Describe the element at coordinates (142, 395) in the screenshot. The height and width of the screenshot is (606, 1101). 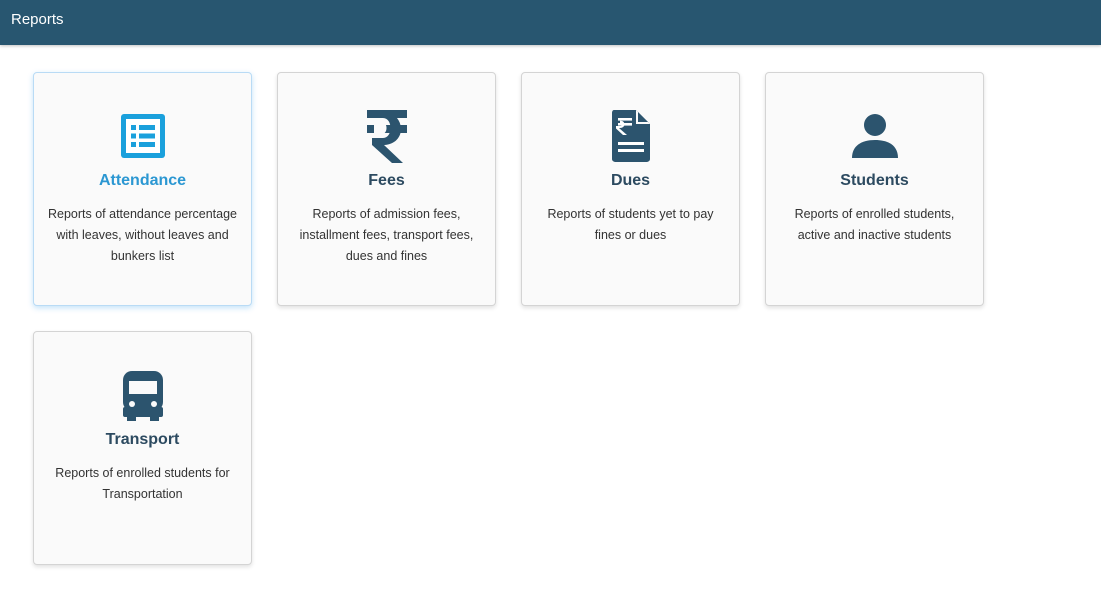
I see `bus-icon` at that location.